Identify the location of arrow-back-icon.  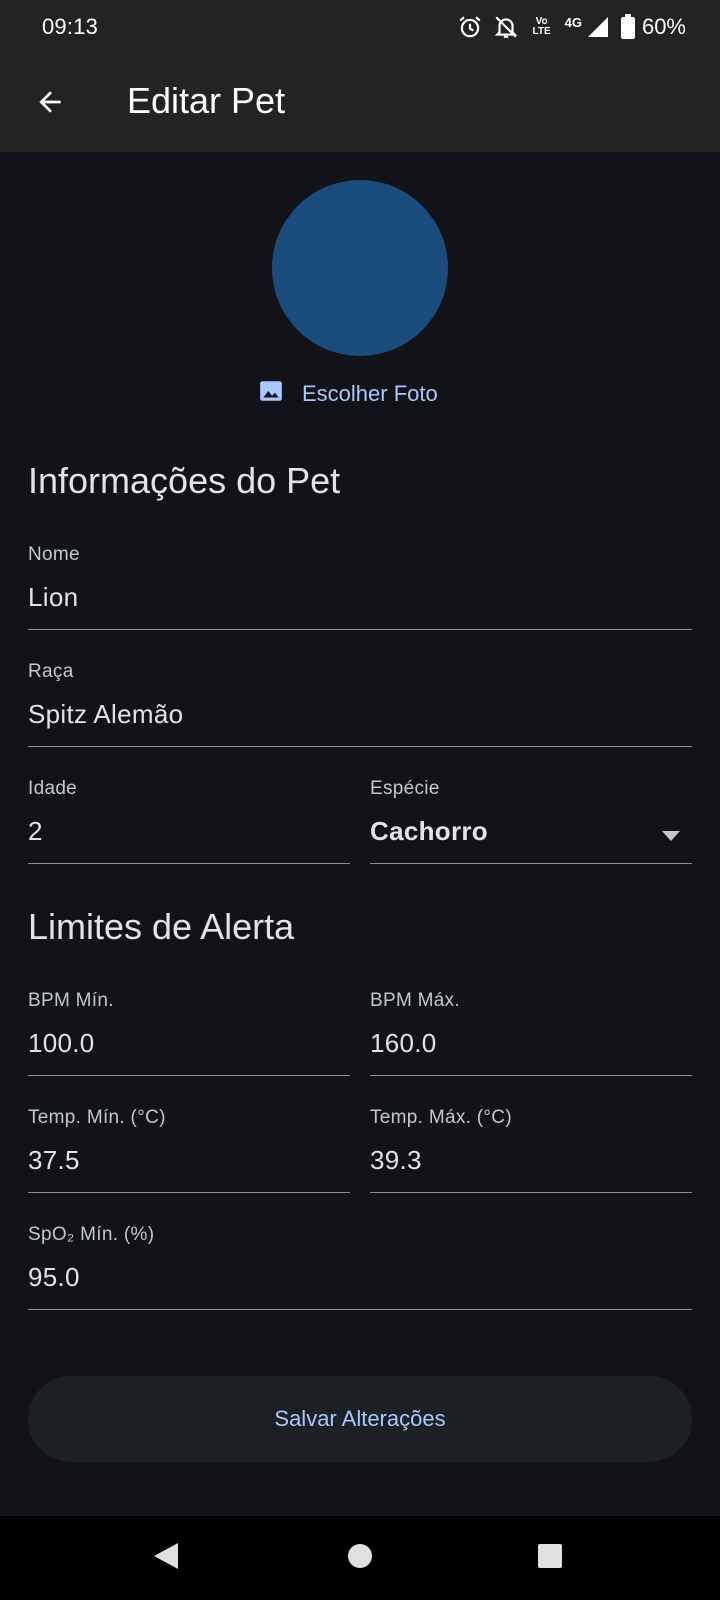
(50, 104).